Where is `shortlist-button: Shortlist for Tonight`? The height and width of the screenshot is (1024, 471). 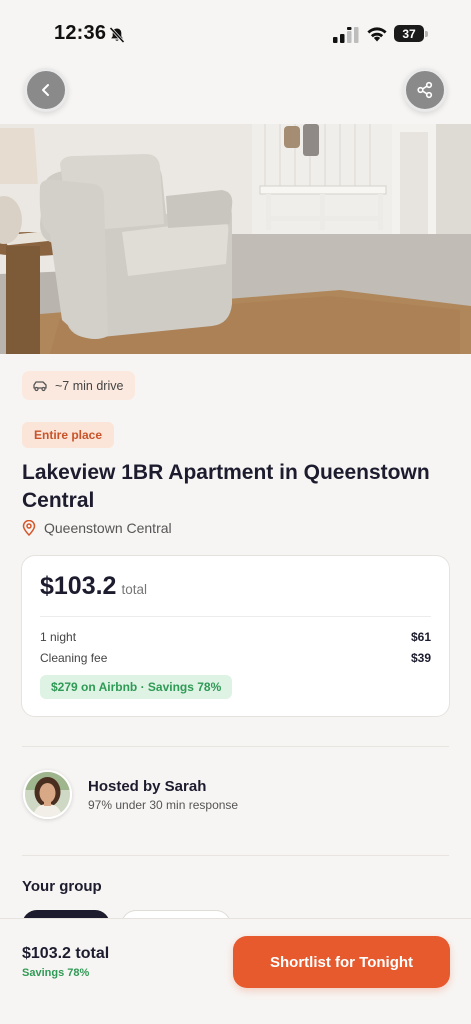
shortlist-button: Shortlist for Tonight is located at coordinates (341, 962).